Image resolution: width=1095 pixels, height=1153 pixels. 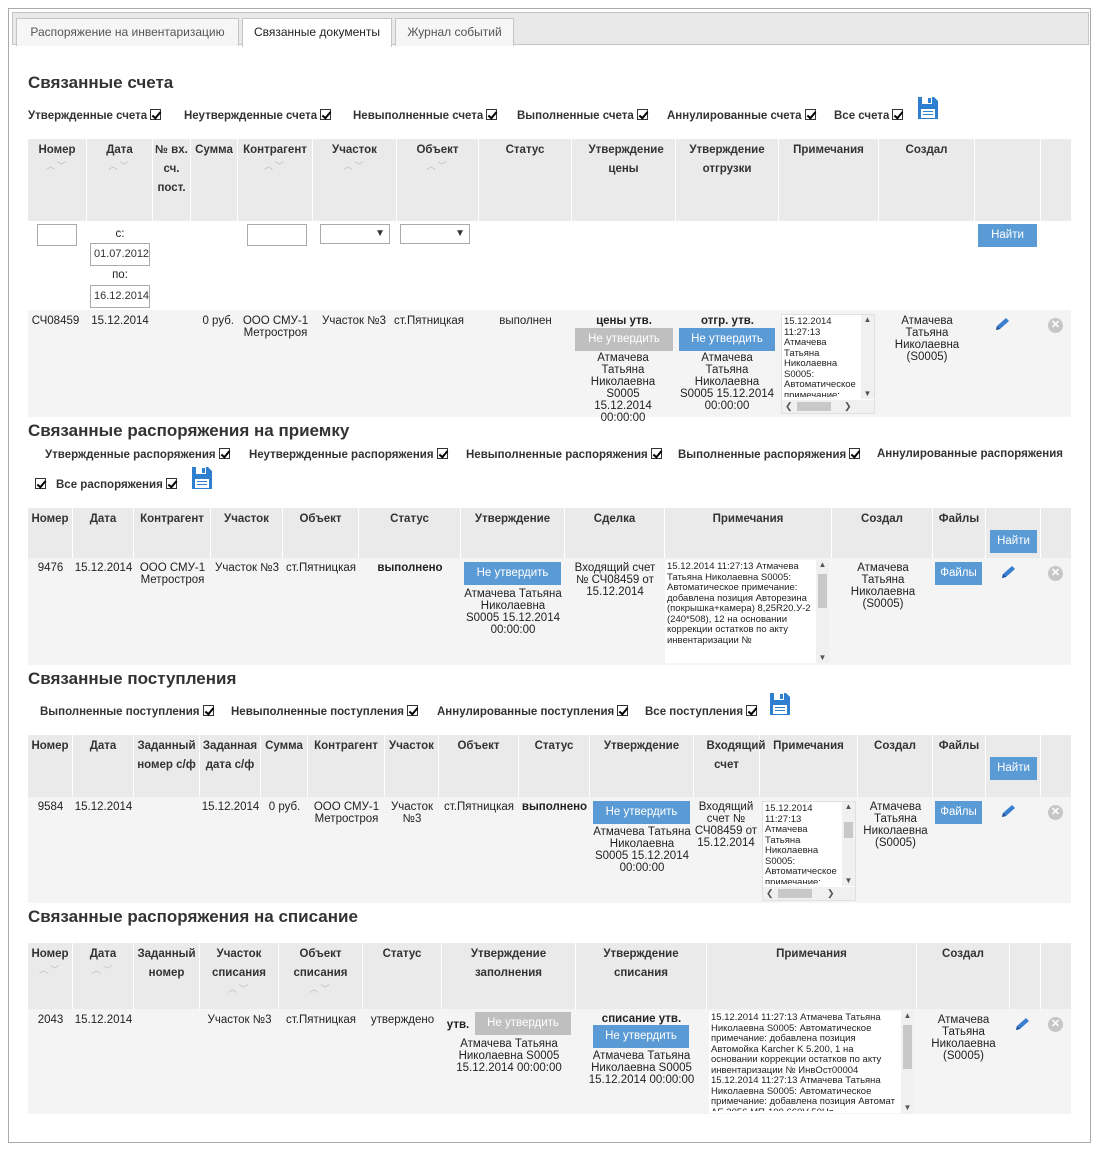 I want to click on scroll-down-icon: ▼, so click(x=907, y=1107).